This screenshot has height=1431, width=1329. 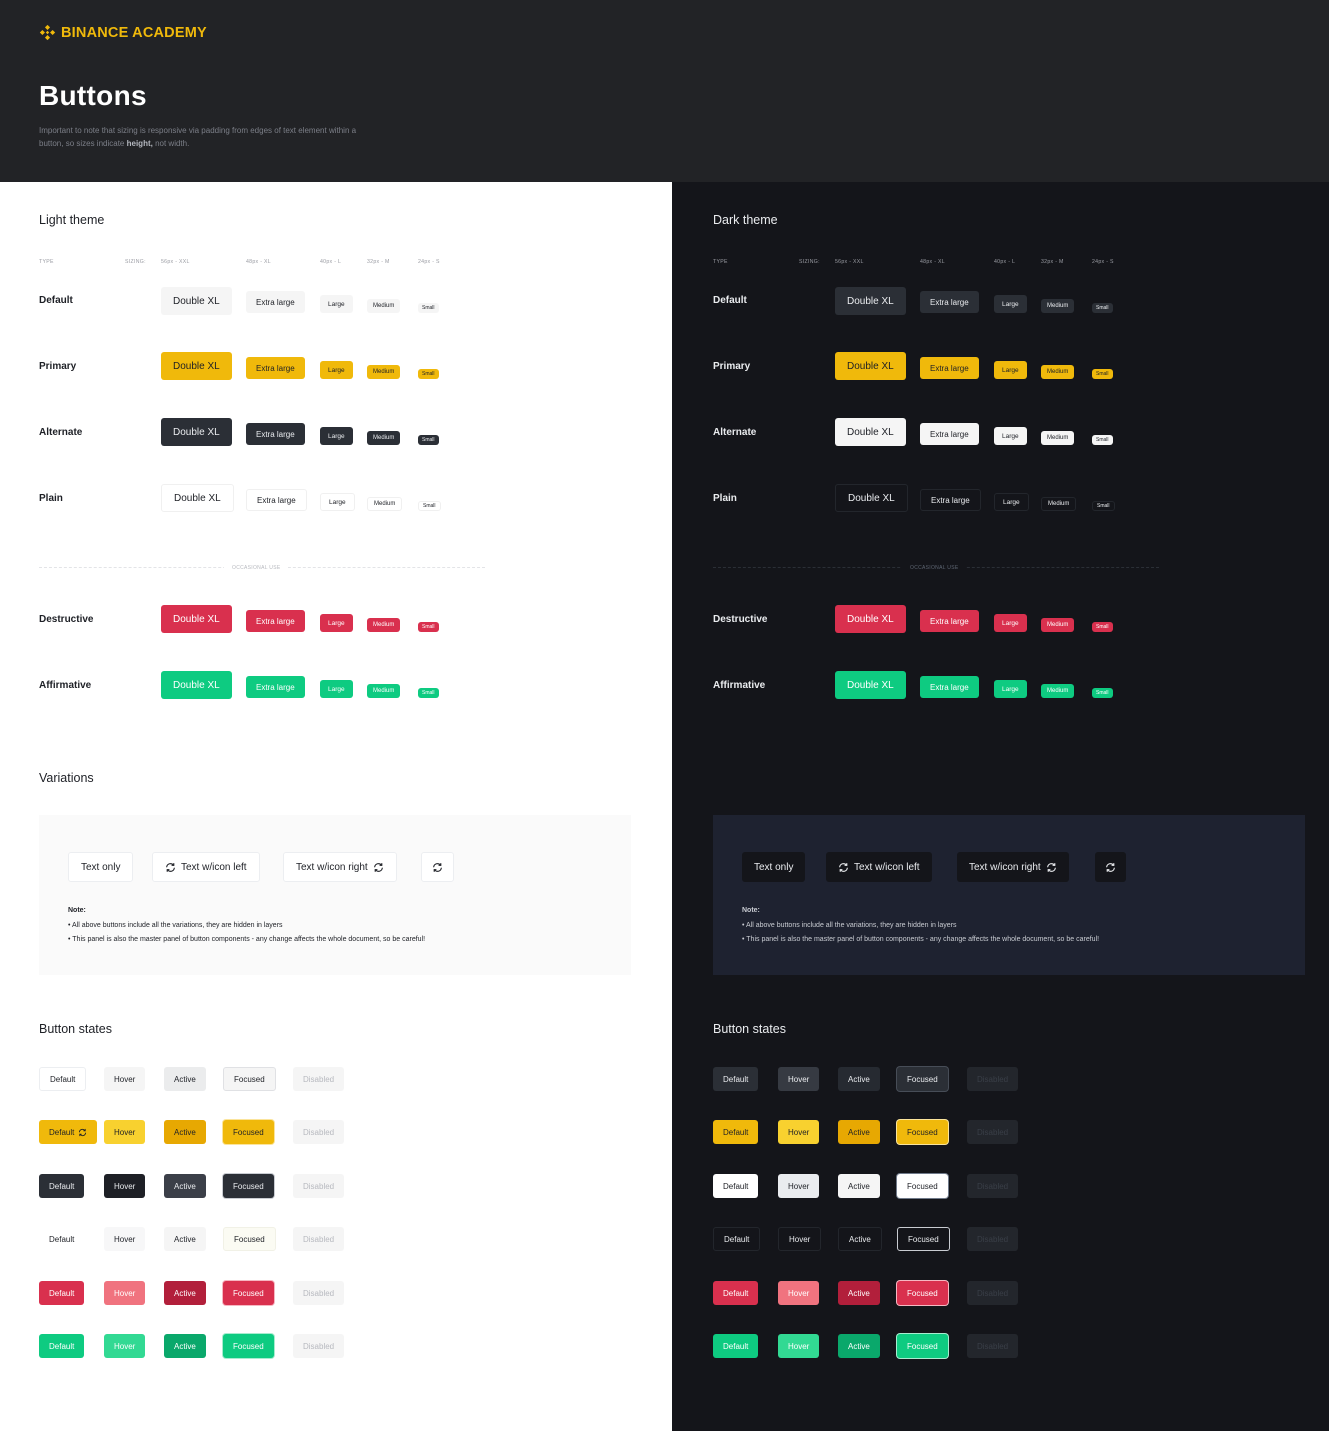 I want to click on state-destructive-active: Active, so click(x=185, y=1293).